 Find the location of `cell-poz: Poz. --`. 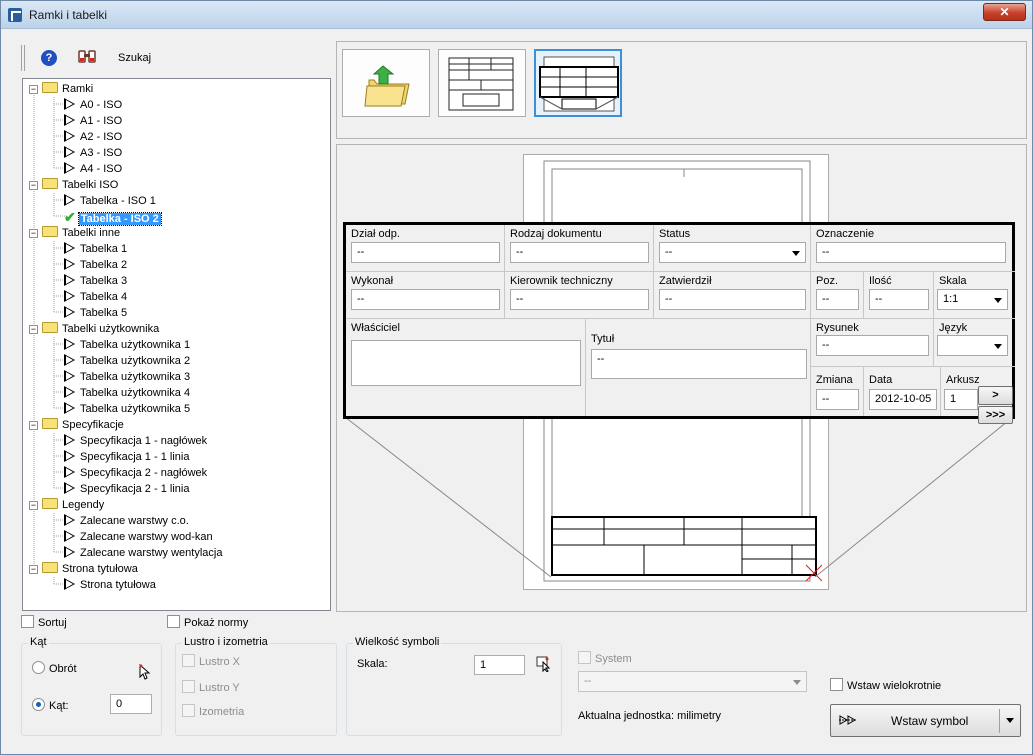

cell-poz: Poz. -- is located at coordinates (837, 295).